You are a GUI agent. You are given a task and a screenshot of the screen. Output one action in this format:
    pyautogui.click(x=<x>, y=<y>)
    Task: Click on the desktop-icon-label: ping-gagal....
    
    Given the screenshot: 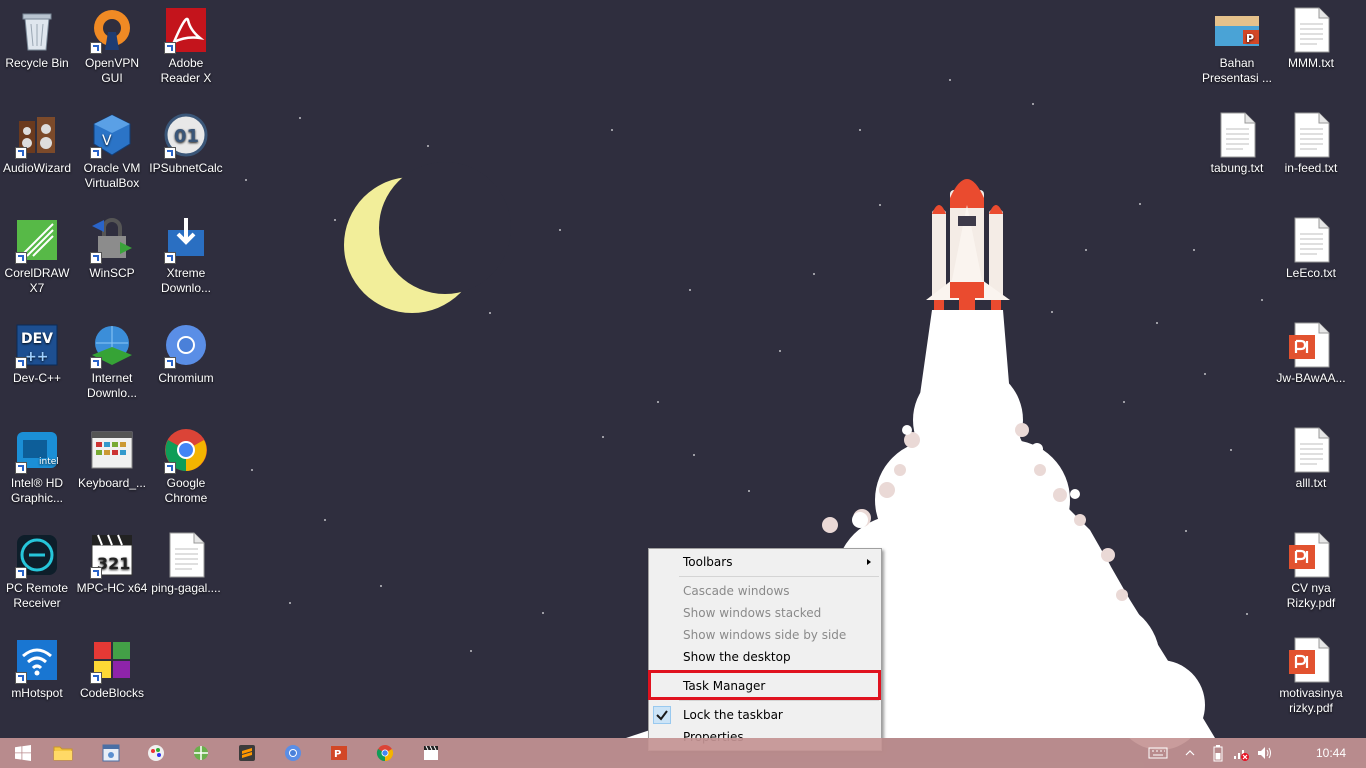 What is the action you would take?
    pyautogui.click(x=186, y=588)
    